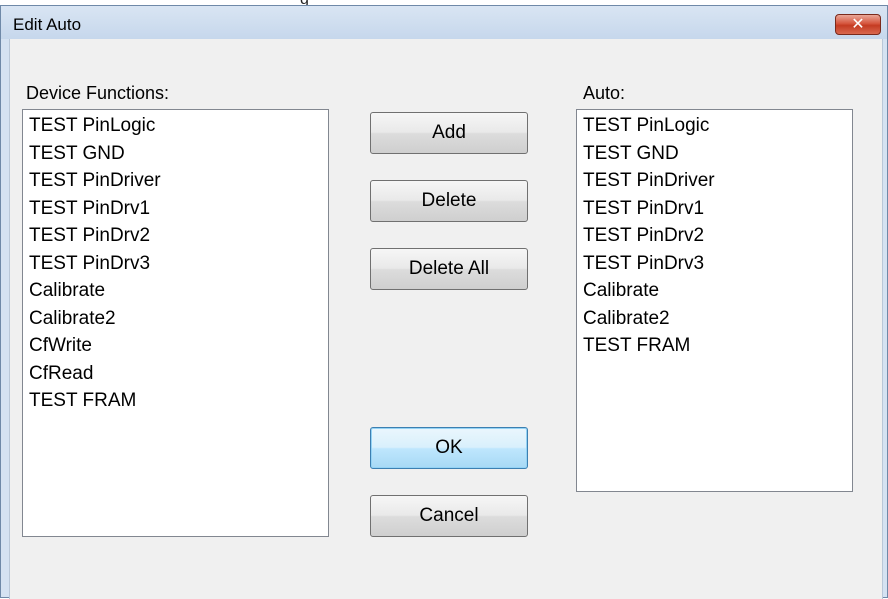 The height and width of the screenshot is (599, 888). I want to click on delete-all-button: Delete All, so click(449, 269).